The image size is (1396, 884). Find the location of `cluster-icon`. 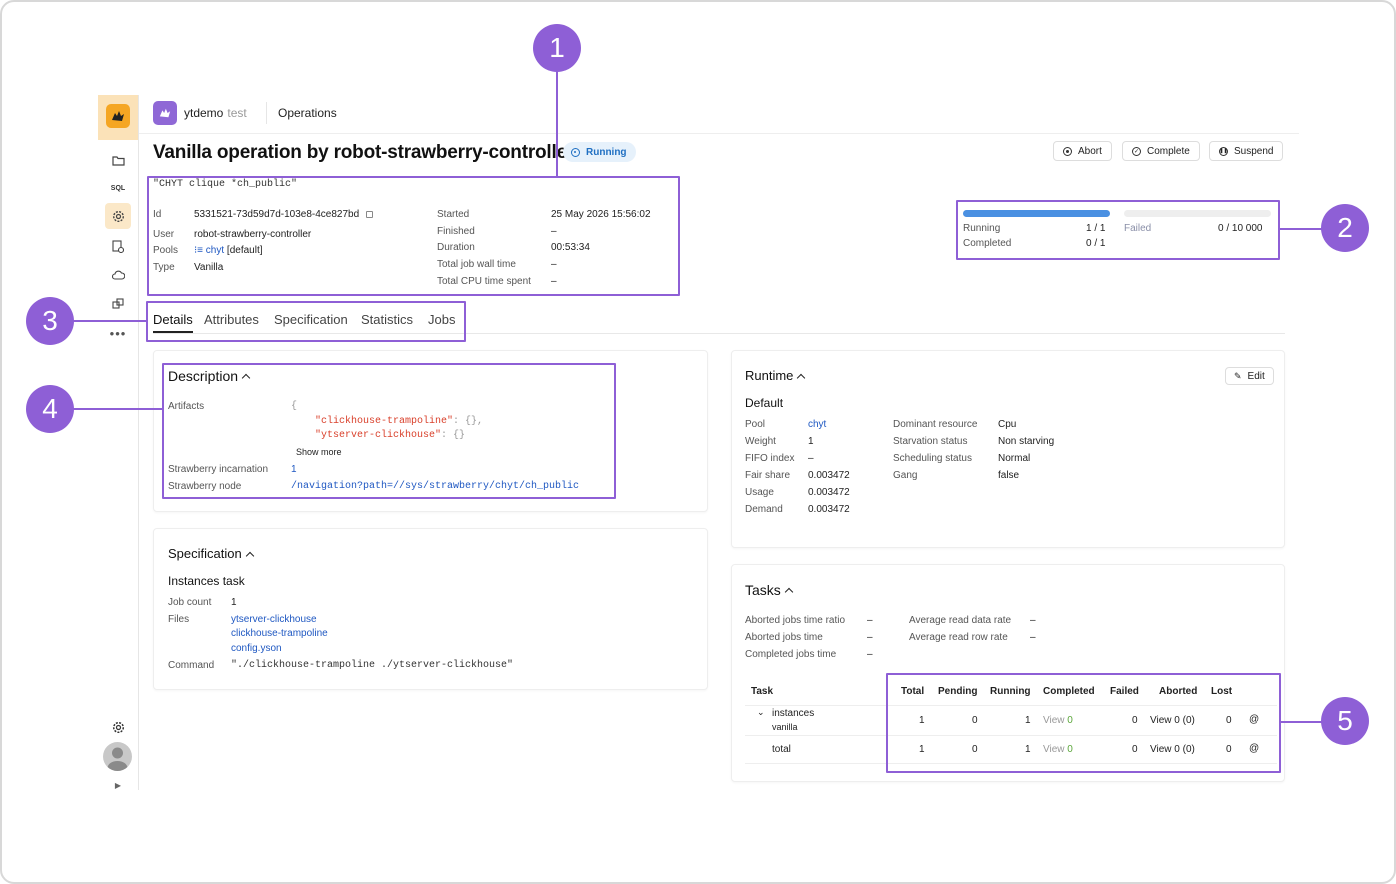

cluster-icon is located at coordinates (165, 113).